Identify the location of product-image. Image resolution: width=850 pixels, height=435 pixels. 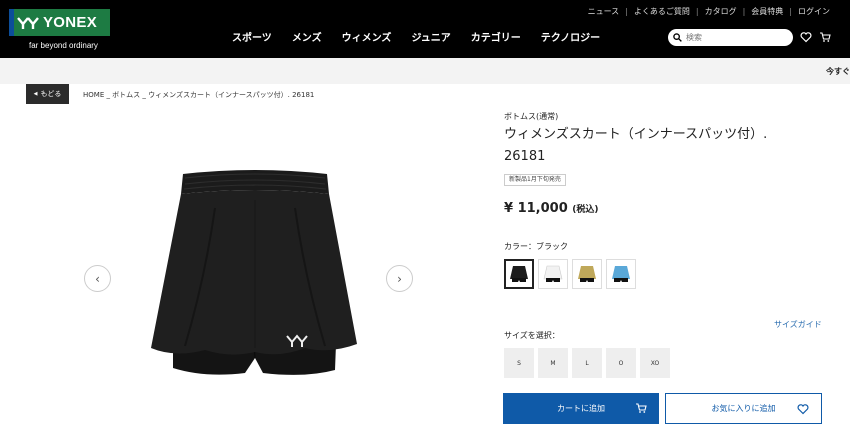
(254, 272).